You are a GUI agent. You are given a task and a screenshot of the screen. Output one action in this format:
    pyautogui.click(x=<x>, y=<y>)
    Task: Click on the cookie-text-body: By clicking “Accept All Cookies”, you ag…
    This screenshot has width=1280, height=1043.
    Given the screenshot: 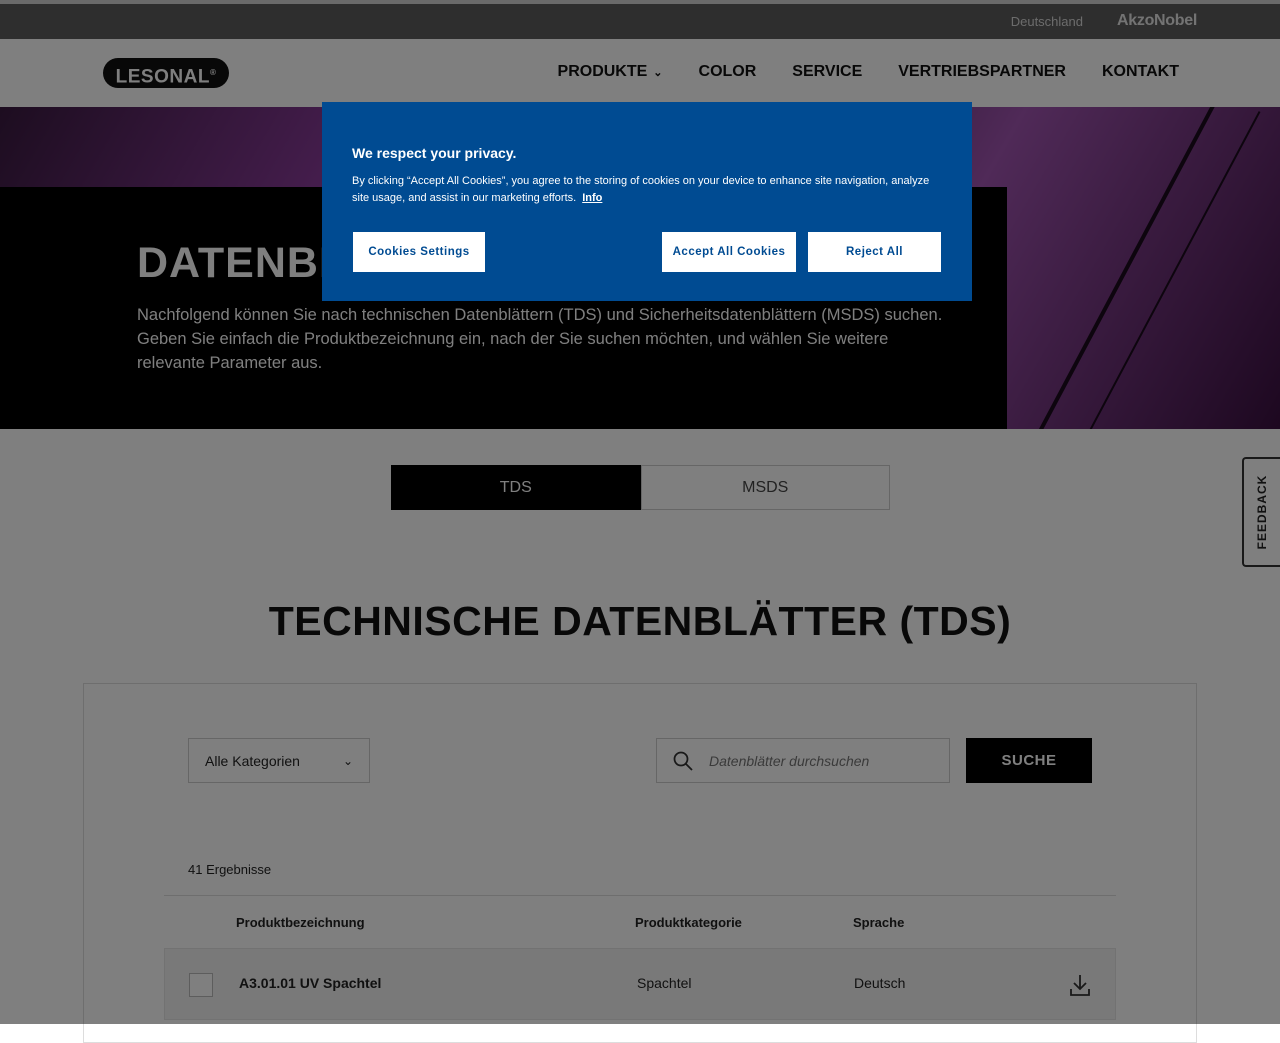 What is the action you would take?
    pyautogui.click(x=641, y=189)
    